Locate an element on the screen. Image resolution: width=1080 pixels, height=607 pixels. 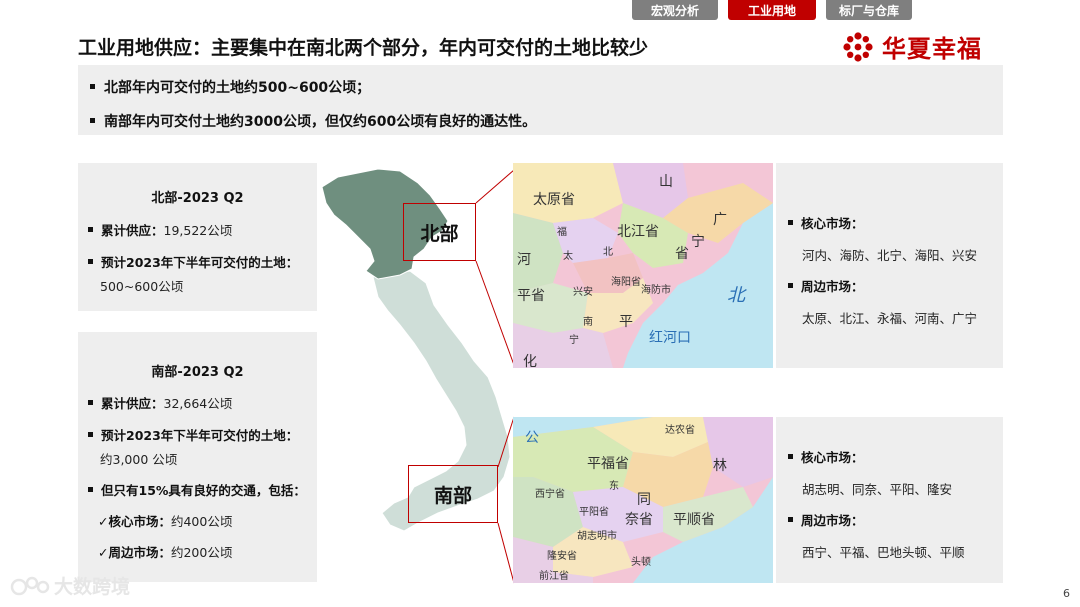
south-deliverable-label: 预计2023年下半年可交付的土地： is located at coordinates (193, 434).